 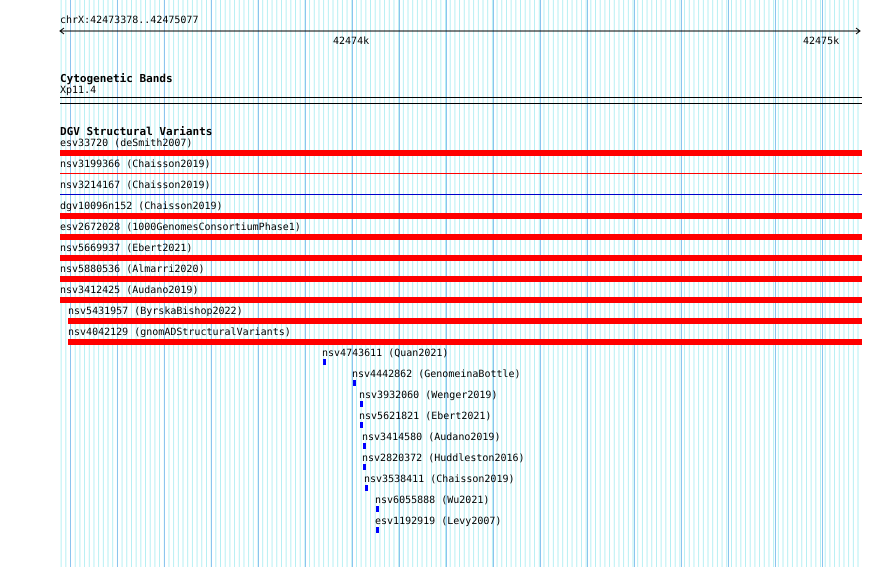 I want to click on feature-label: nsv3214167 (Chaisson2019), so click(x=135, y=185).